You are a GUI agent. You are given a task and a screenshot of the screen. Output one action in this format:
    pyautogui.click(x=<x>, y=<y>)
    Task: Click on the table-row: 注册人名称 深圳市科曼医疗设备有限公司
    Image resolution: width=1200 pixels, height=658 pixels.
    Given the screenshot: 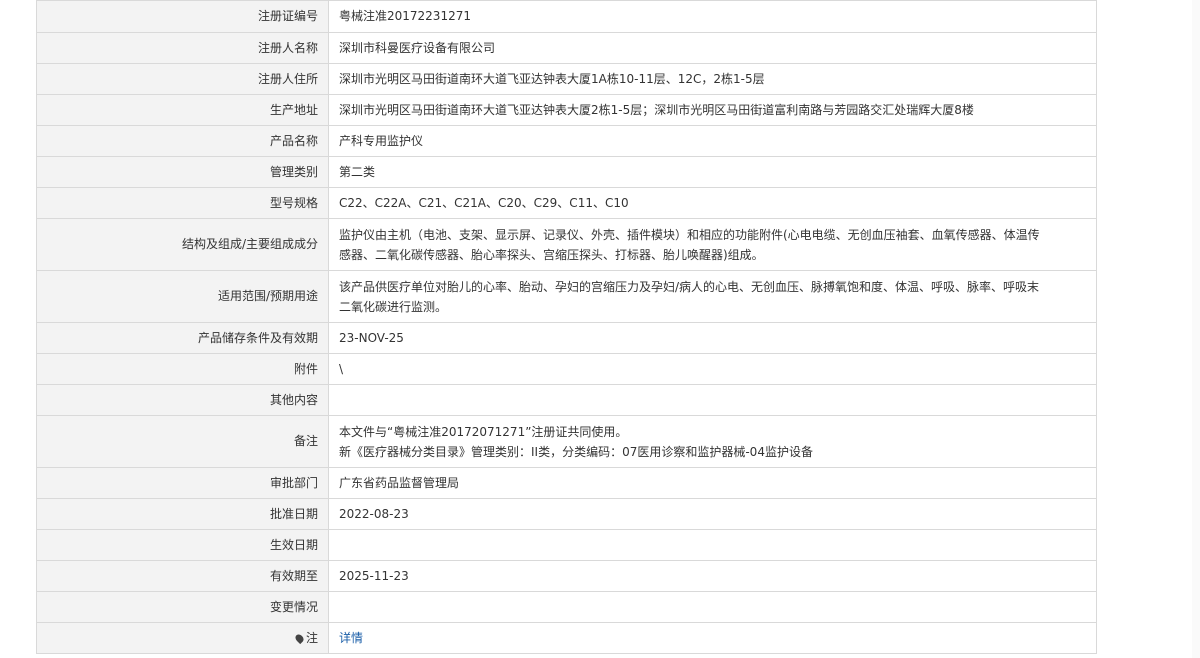 What is the action you would take?
    pyautogui.click(x=566, y=48)
    